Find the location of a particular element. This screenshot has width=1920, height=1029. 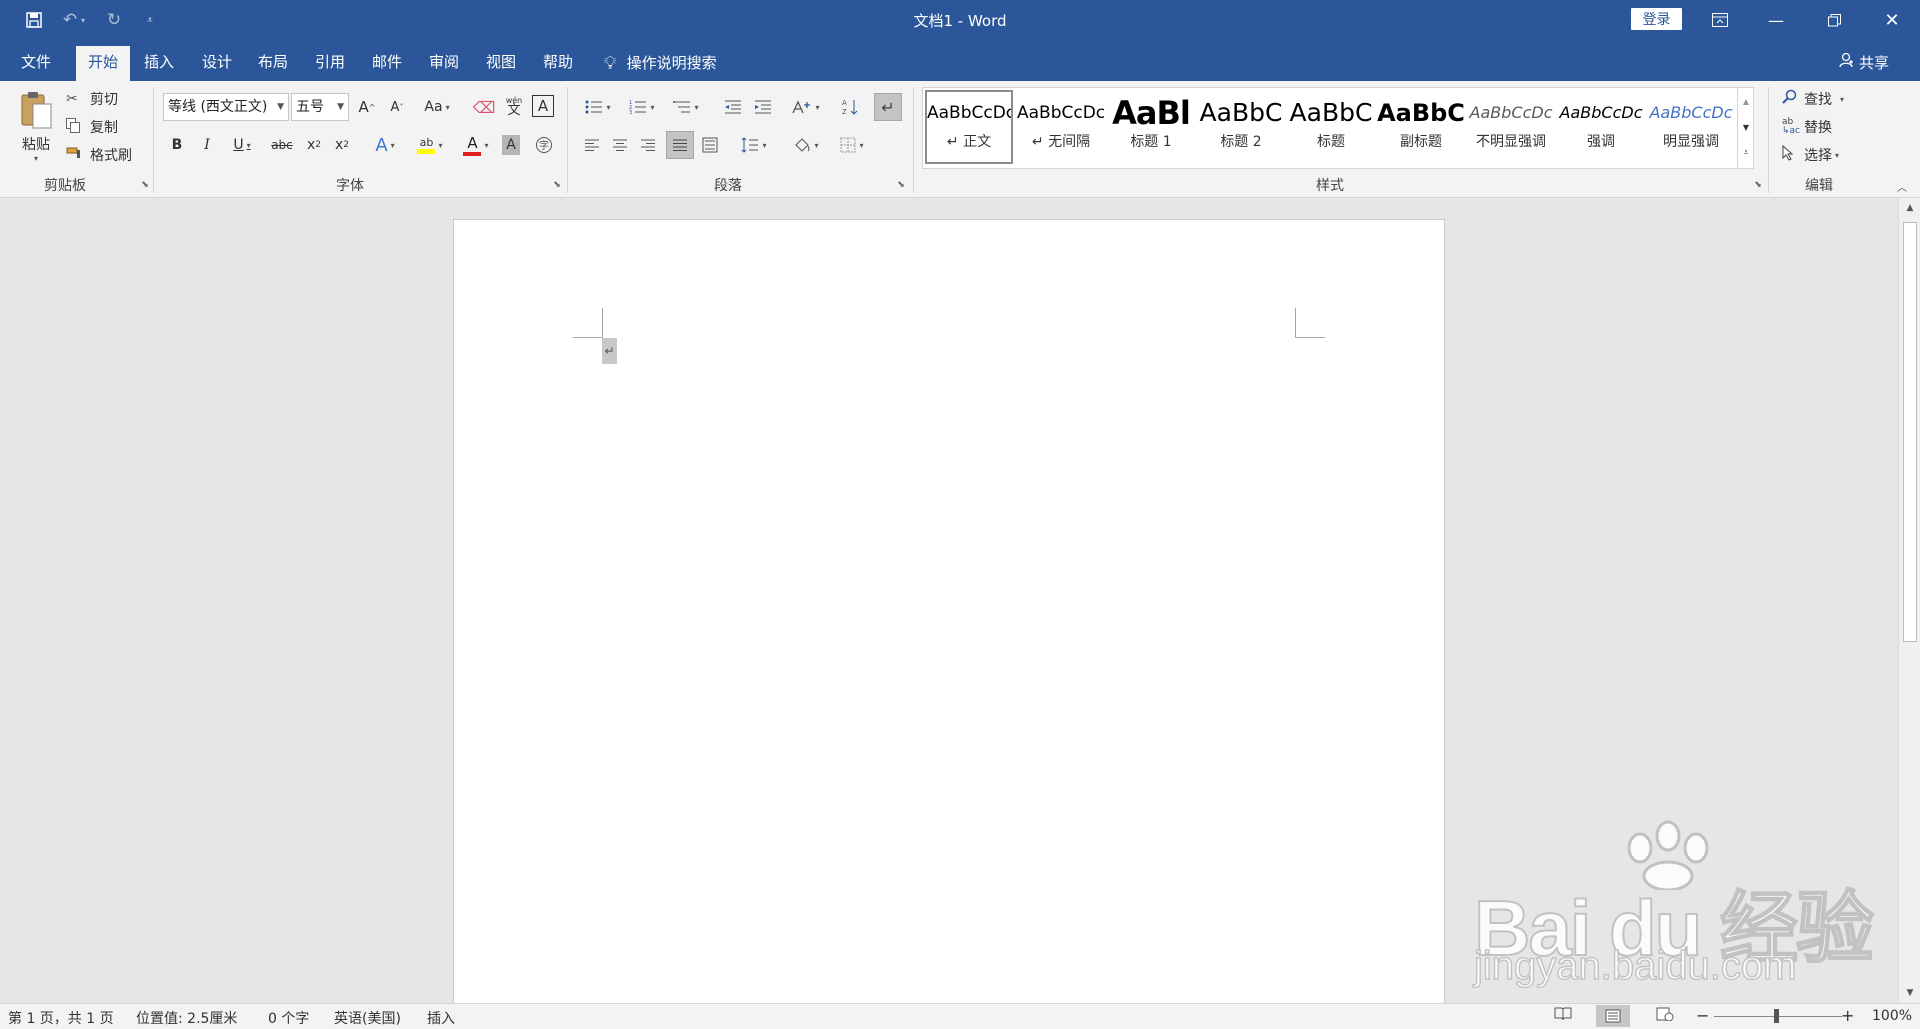

styles-scroll-down-icon: ▼ is located at coordinates (1746, 127).